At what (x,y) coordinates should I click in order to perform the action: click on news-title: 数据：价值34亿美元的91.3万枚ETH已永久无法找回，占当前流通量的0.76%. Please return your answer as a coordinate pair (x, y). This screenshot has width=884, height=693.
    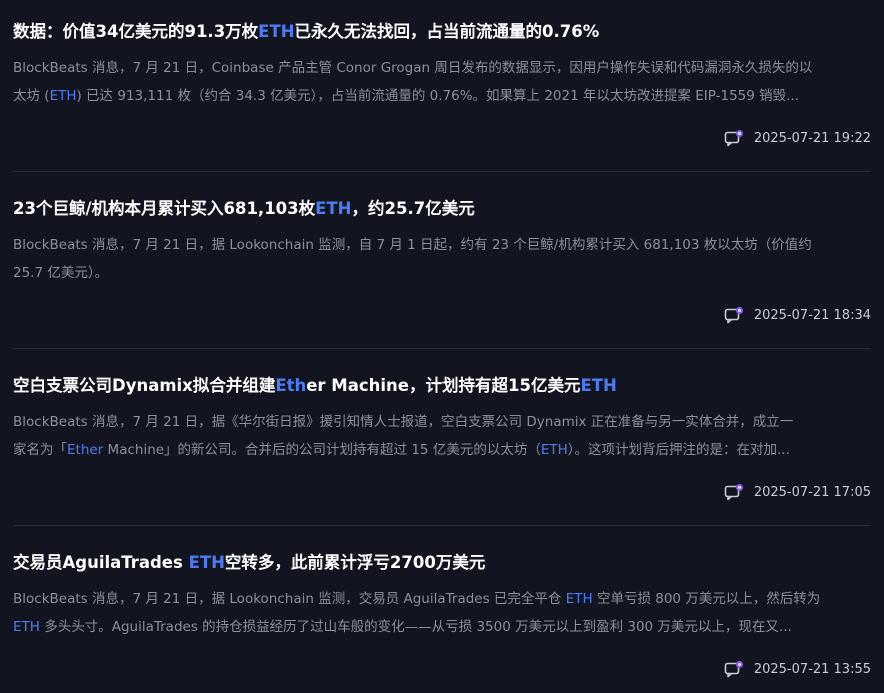
    Looking at the image, I should click on (442, 32).